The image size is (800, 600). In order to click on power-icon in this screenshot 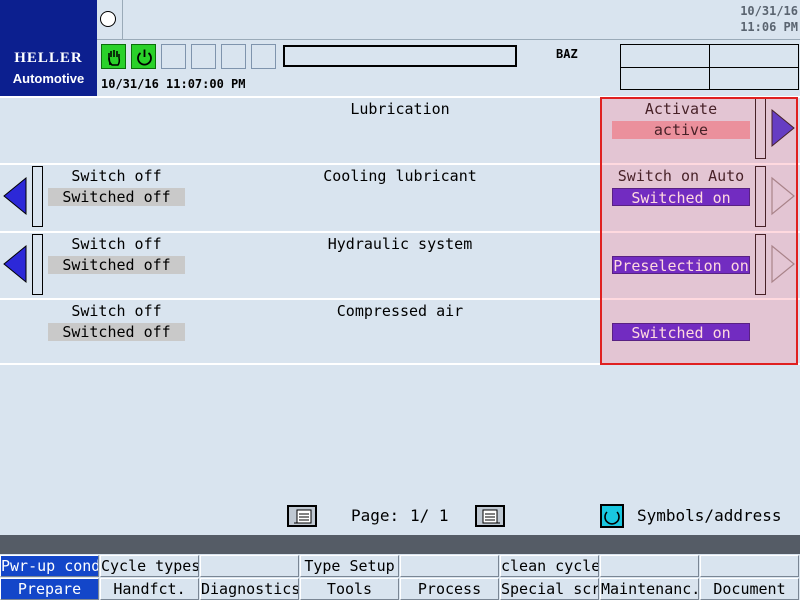, I will do `click(143, 56)`.